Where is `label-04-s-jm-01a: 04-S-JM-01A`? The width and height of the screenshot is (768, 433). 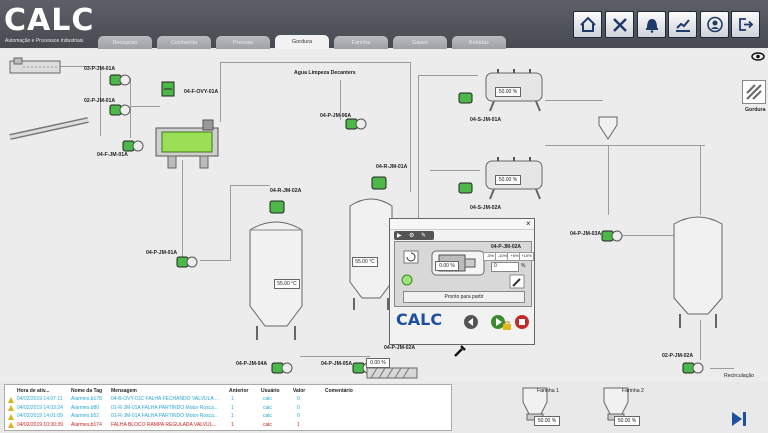
label-04-s-jm-01a: 04-S-JM-01A is located at coordinates (486, 120).